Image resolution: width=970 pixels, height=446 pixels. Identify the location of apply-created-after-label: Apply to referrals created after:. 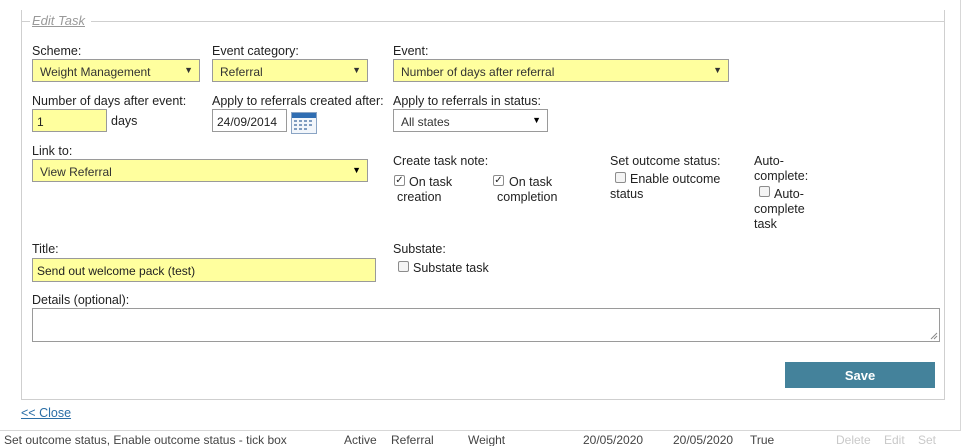
(298, 101).